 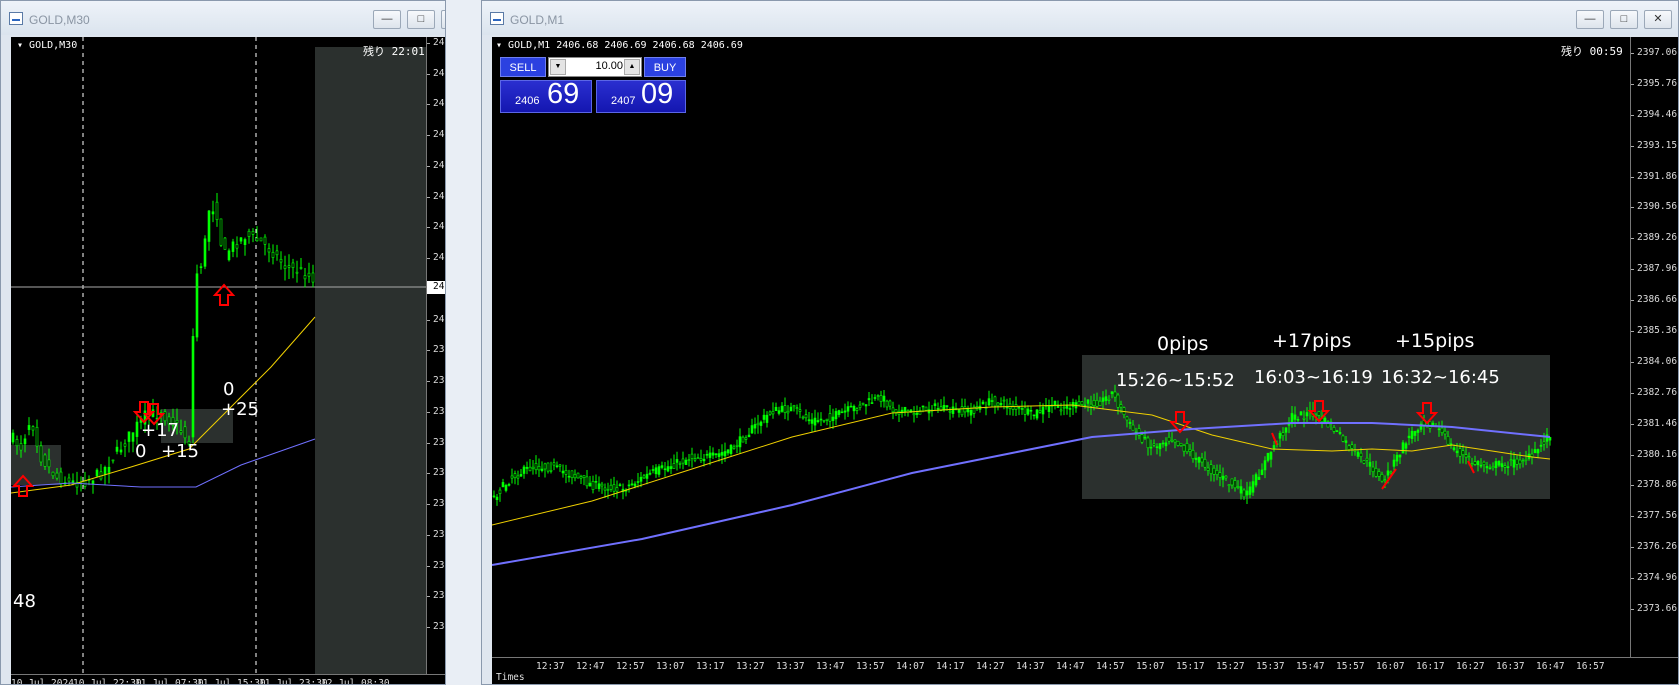 What do you see at coordinates (1590, 666) in the screenshot?
I see `time-tick-label: 16:57` at bounding box center [1590, 666].